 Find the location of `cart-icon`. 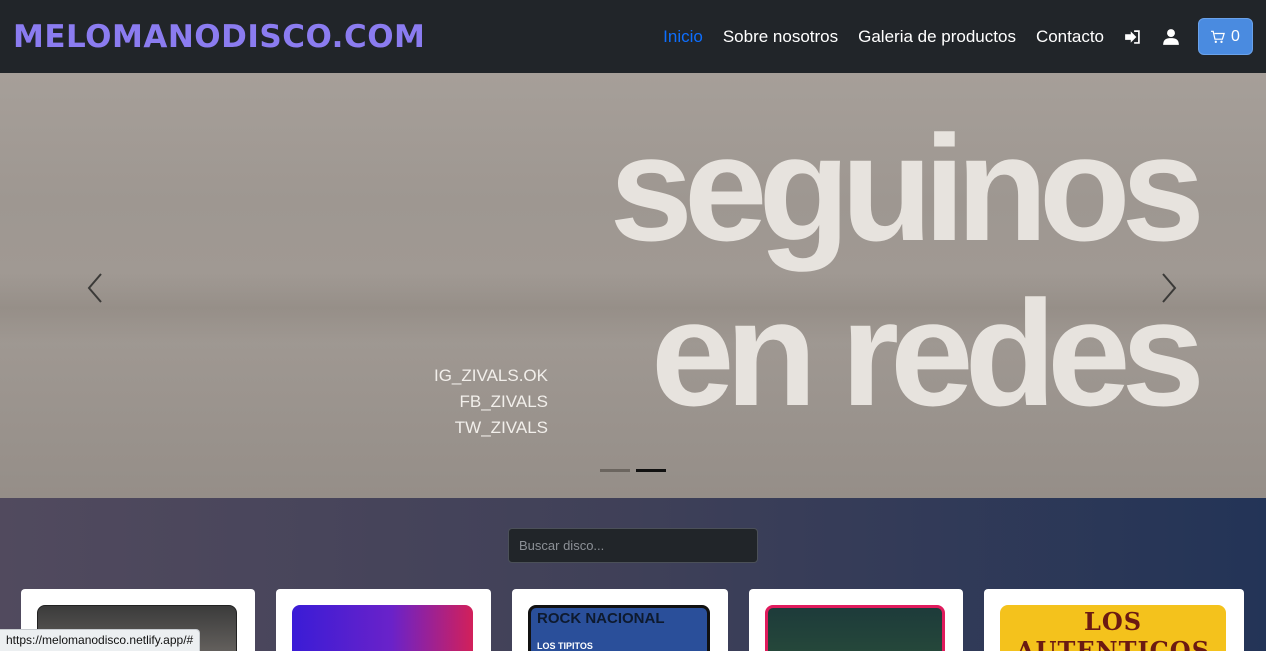

cart-icon is located at coordinates (1218, 36).